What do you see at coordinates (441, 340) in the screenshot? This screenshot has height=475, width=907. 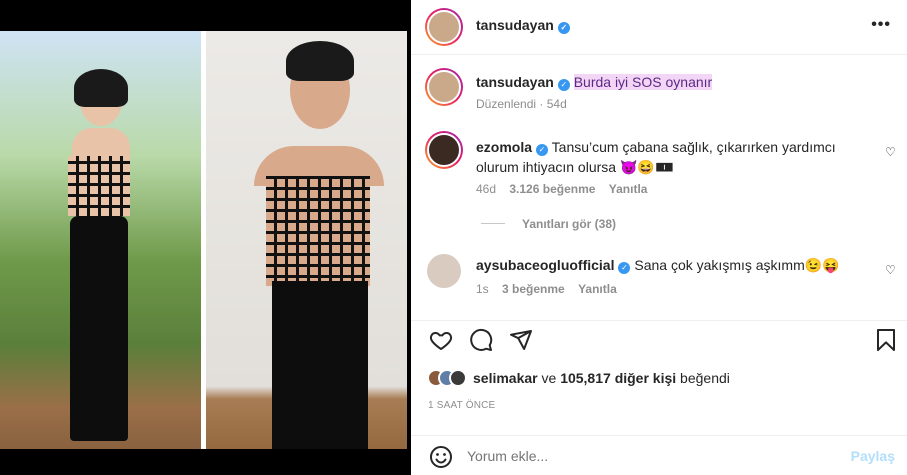 I see `heart-icon` at bounding box center [441, 340].